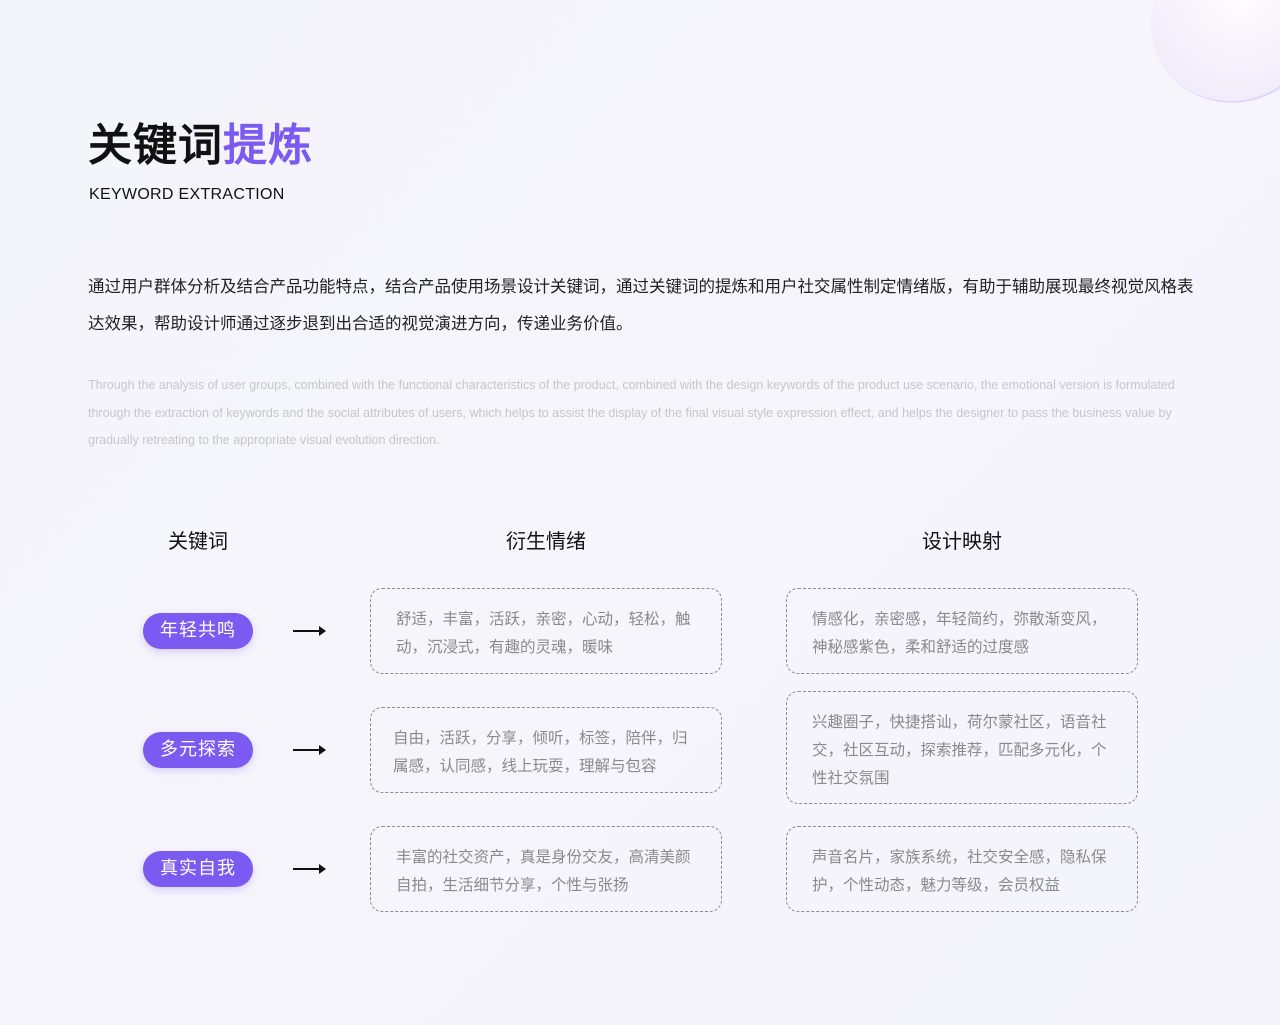  Describe the element at coordinates (198, 631) in the screenshot. I see `keyword-pill: 年轻共鸣` at that location.